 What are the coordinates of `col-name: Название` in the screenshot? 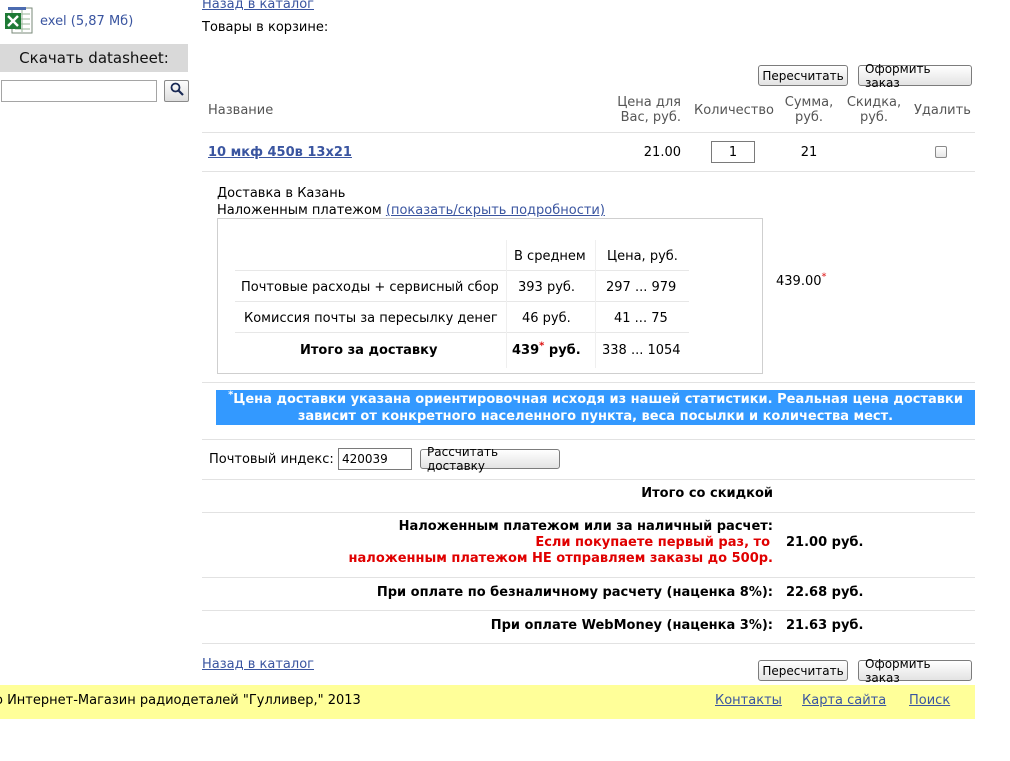 It's located at (241, 110).